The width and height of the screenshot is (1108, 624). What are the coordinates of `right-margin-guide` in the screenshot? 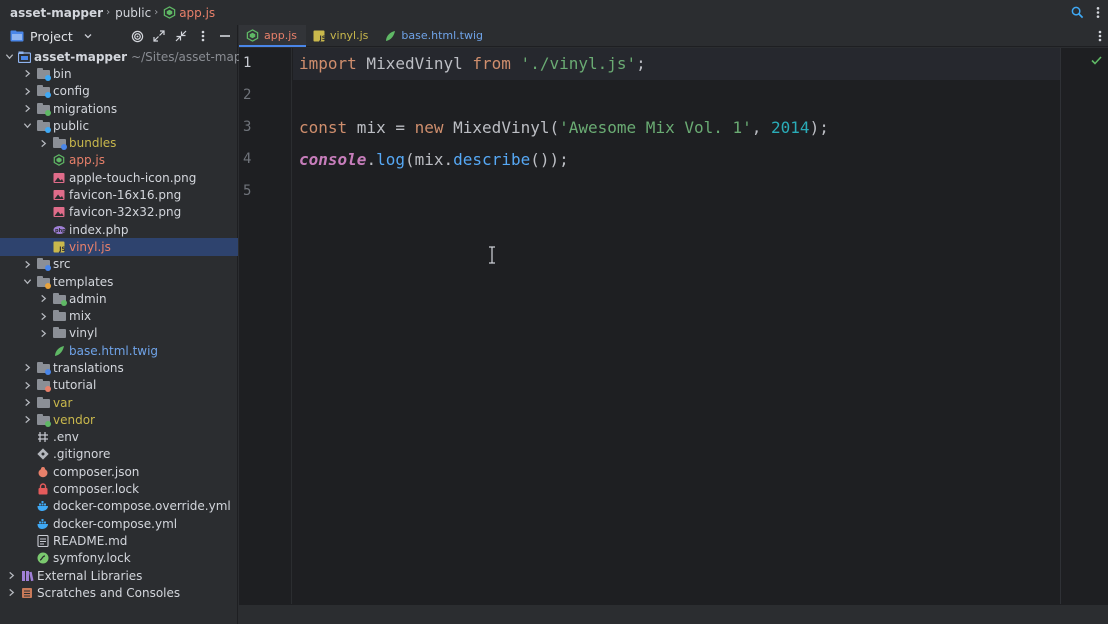 It's located at (1060, 326).